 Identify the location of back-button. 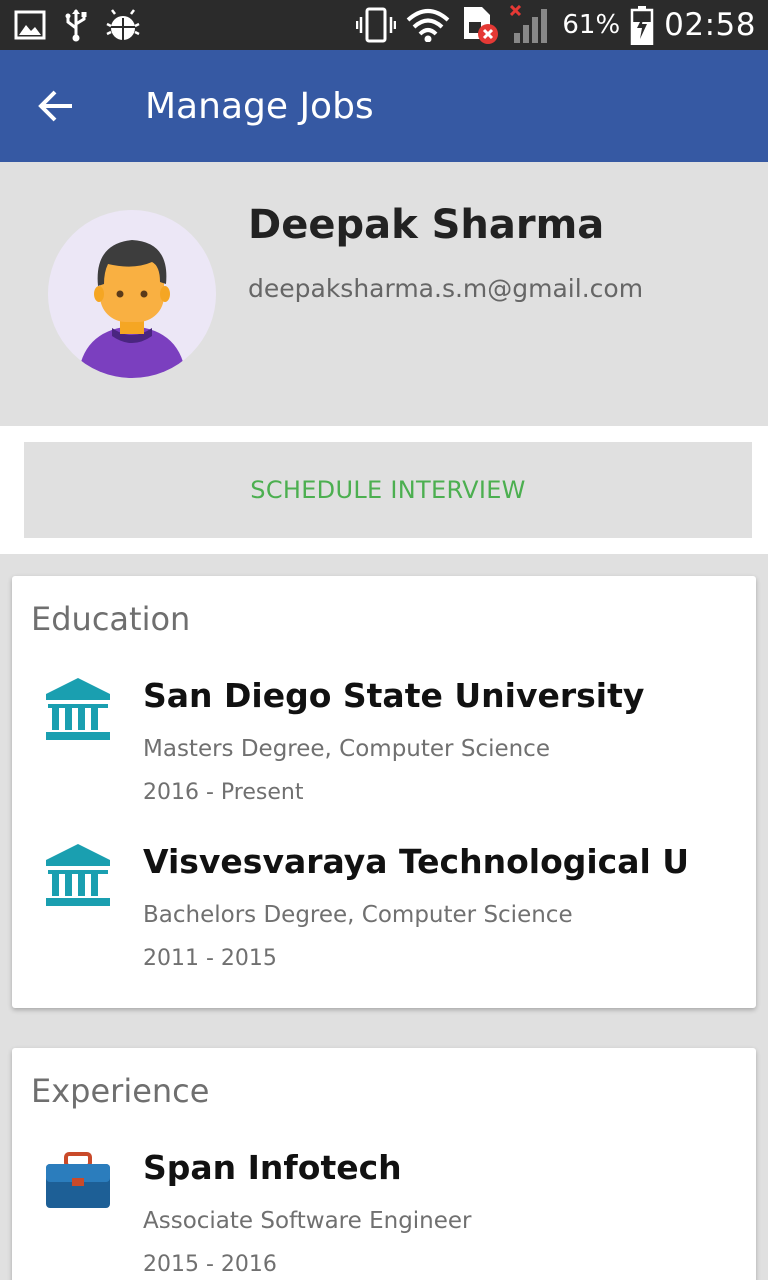
(56, 106).